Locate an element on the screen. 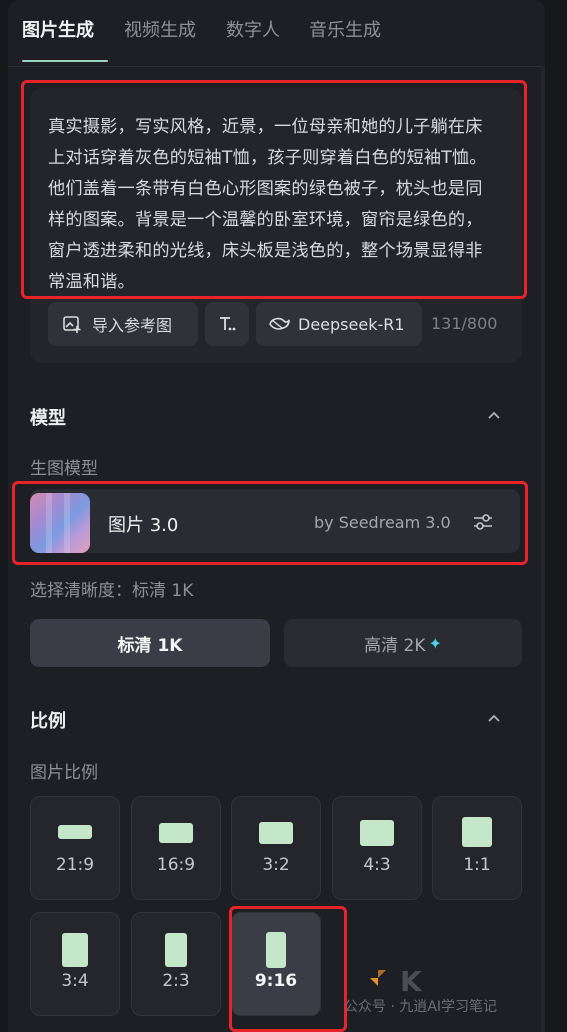 Image resolution: width=567 pixels, height=1032 pixels. resolution-sd-button: 标清 1K is located at coordinates (150, 643).